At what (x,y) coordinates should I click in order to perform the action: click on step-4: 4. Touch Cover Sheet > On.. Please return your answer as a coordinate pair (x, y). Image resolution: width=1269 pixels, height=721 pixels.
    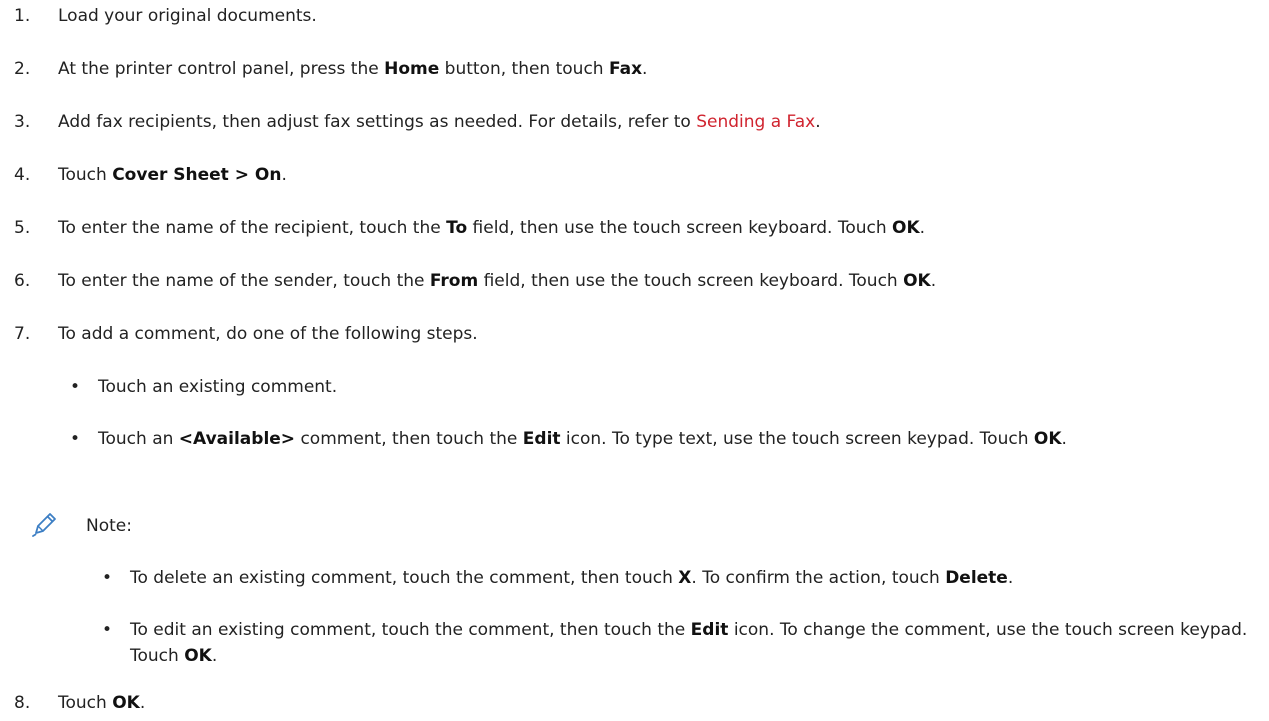
    Looking at the image, I should click on (637, 175).